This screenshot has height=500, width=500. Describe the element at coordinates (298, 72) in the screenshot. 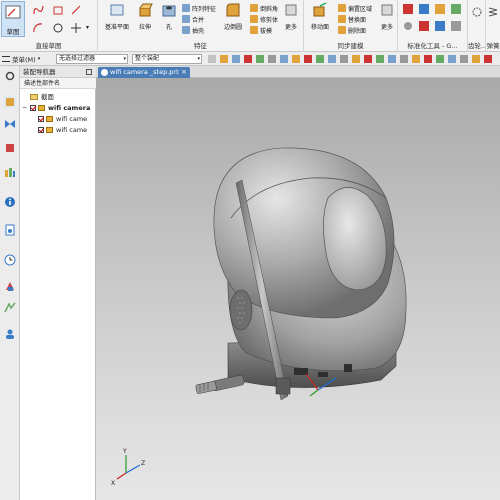

I see `document-tab-strip: wifi camera _step.prt ×` at that location.